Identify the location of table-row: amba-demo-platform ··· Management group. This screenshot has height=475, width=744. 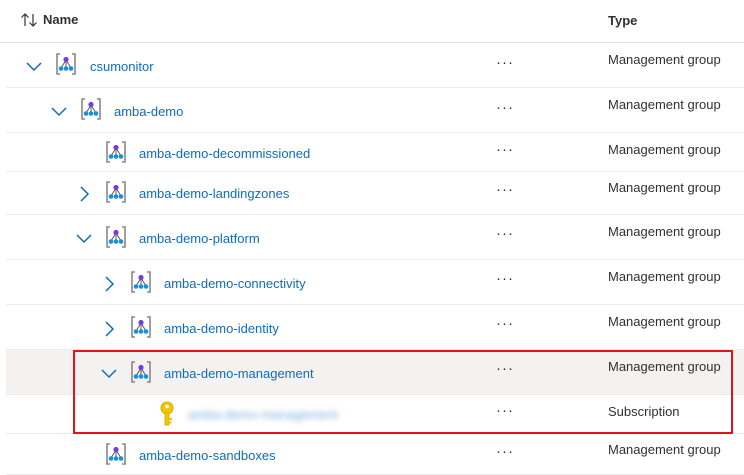
(375, 237).